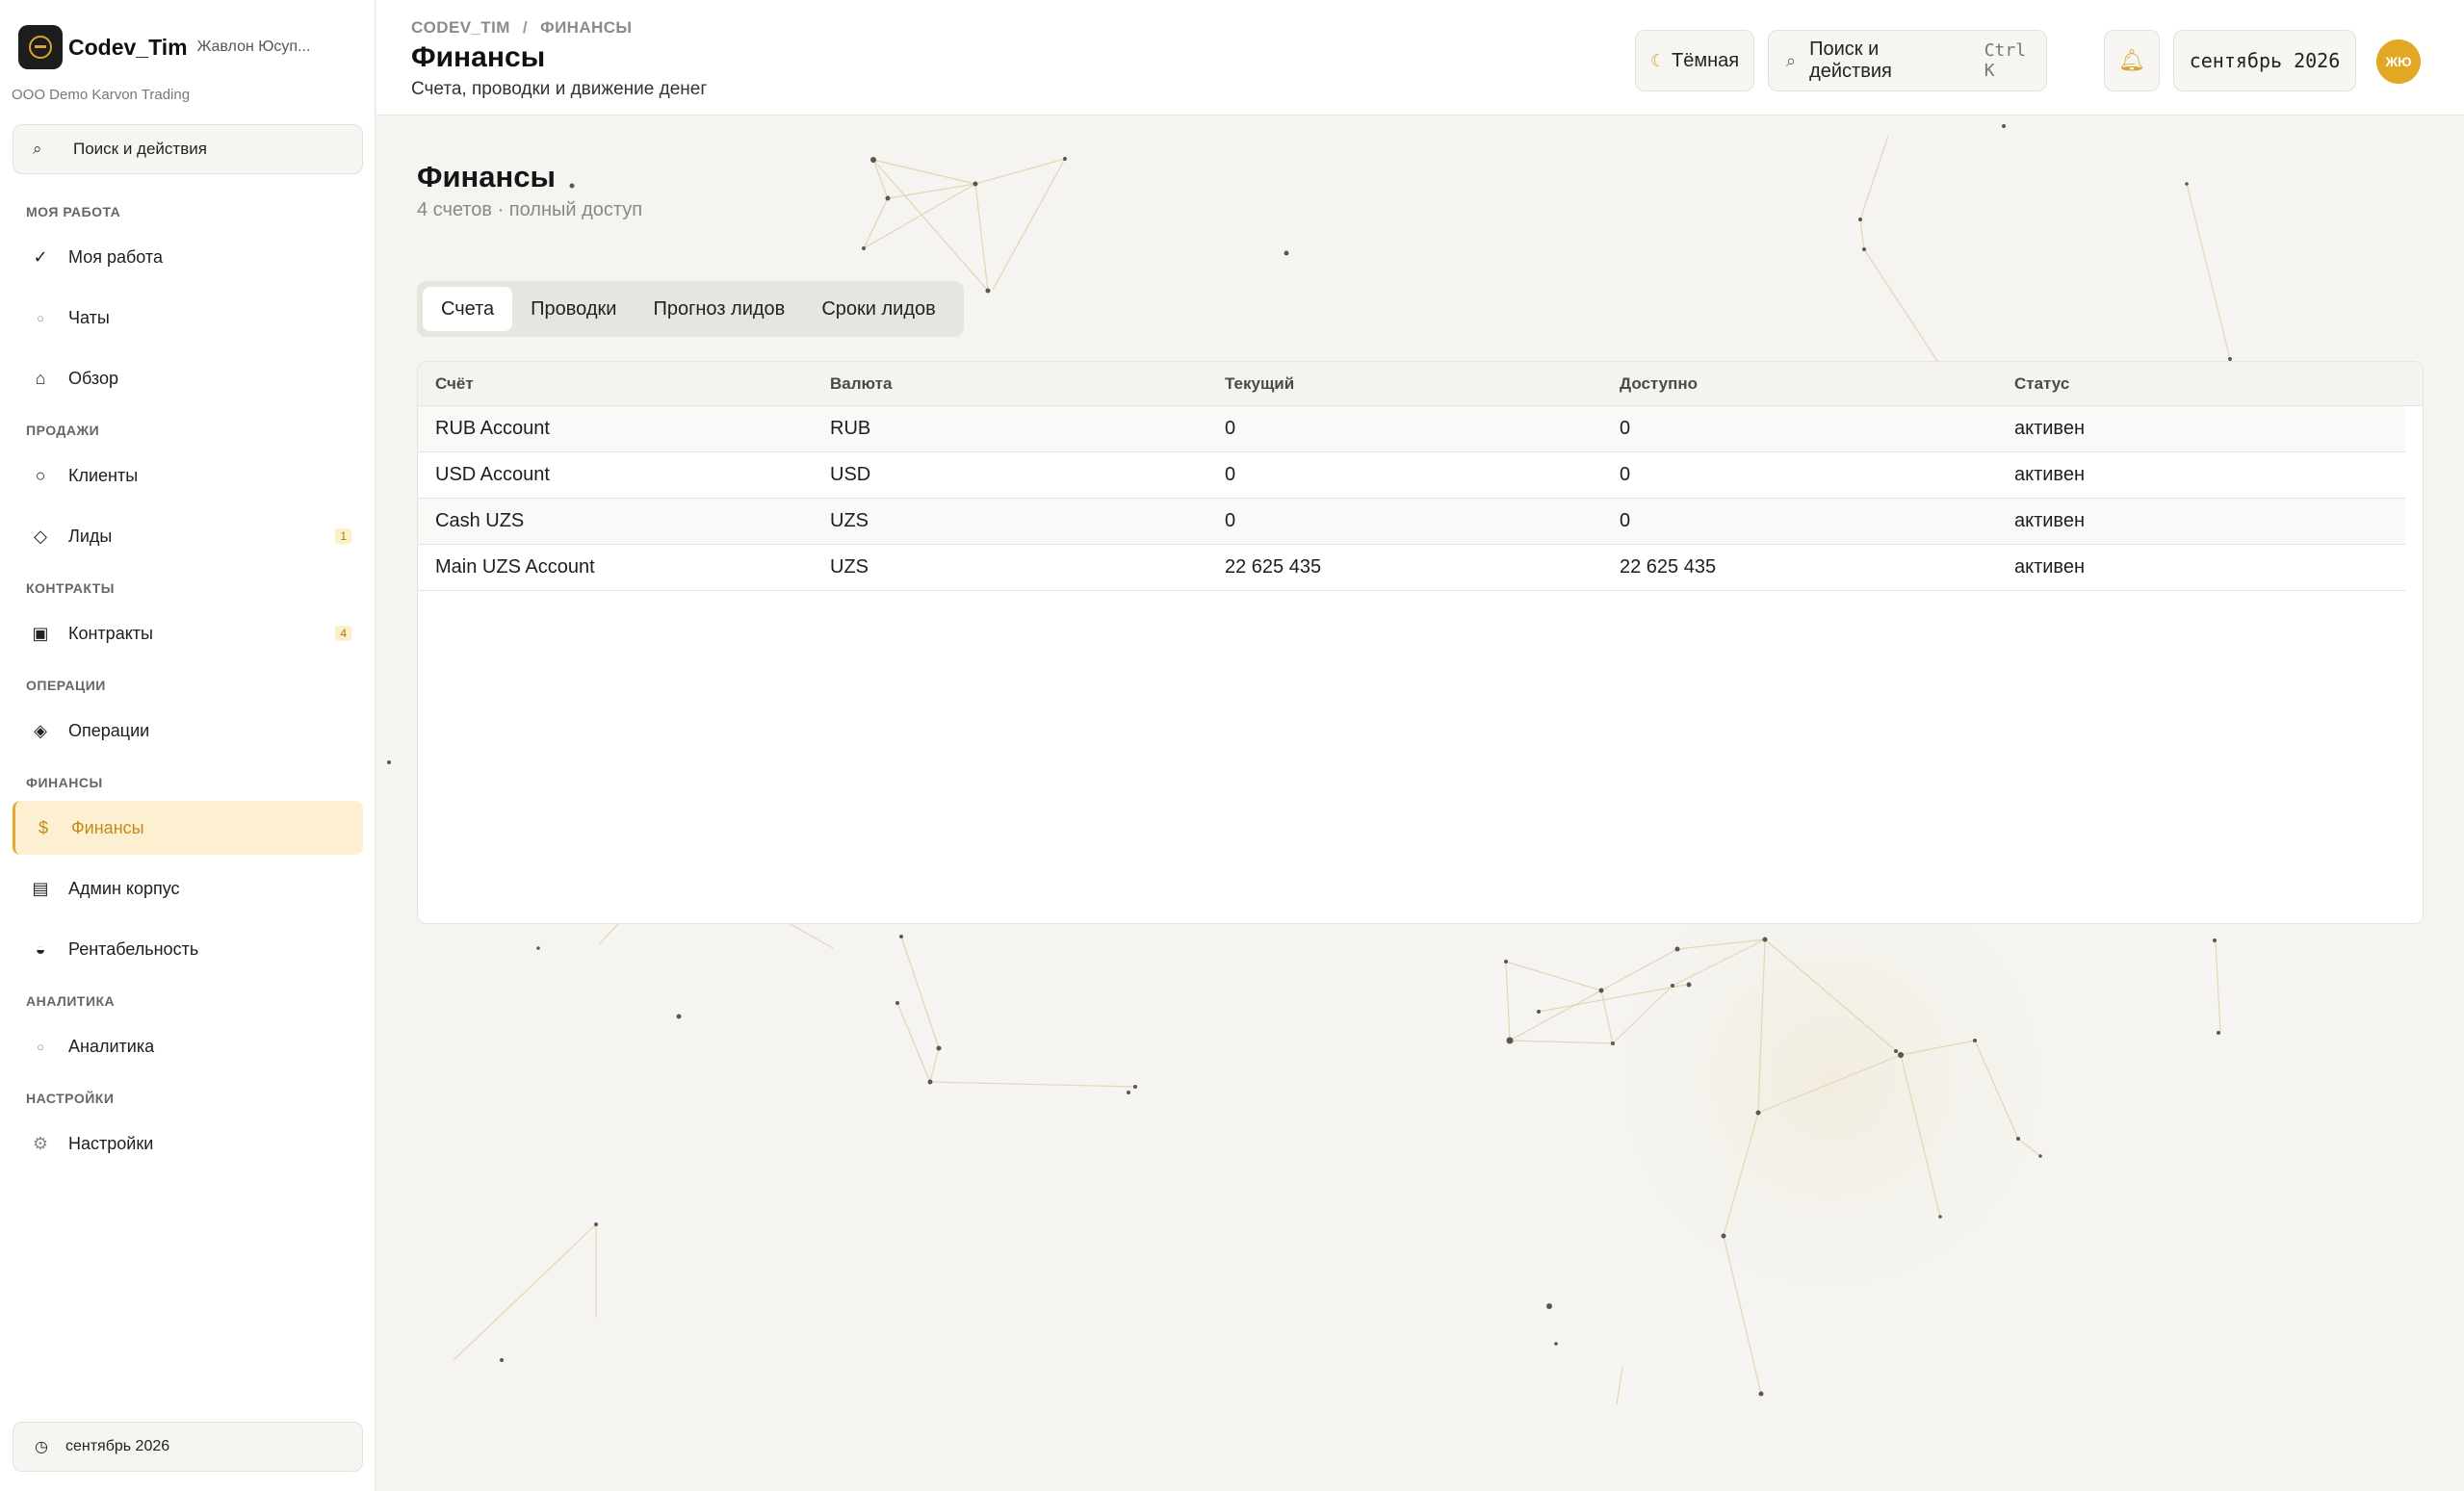 This screenshot has height=1491, width=2464. I want to click on period-selector: сентябрь 2026, so click(2264, 60).